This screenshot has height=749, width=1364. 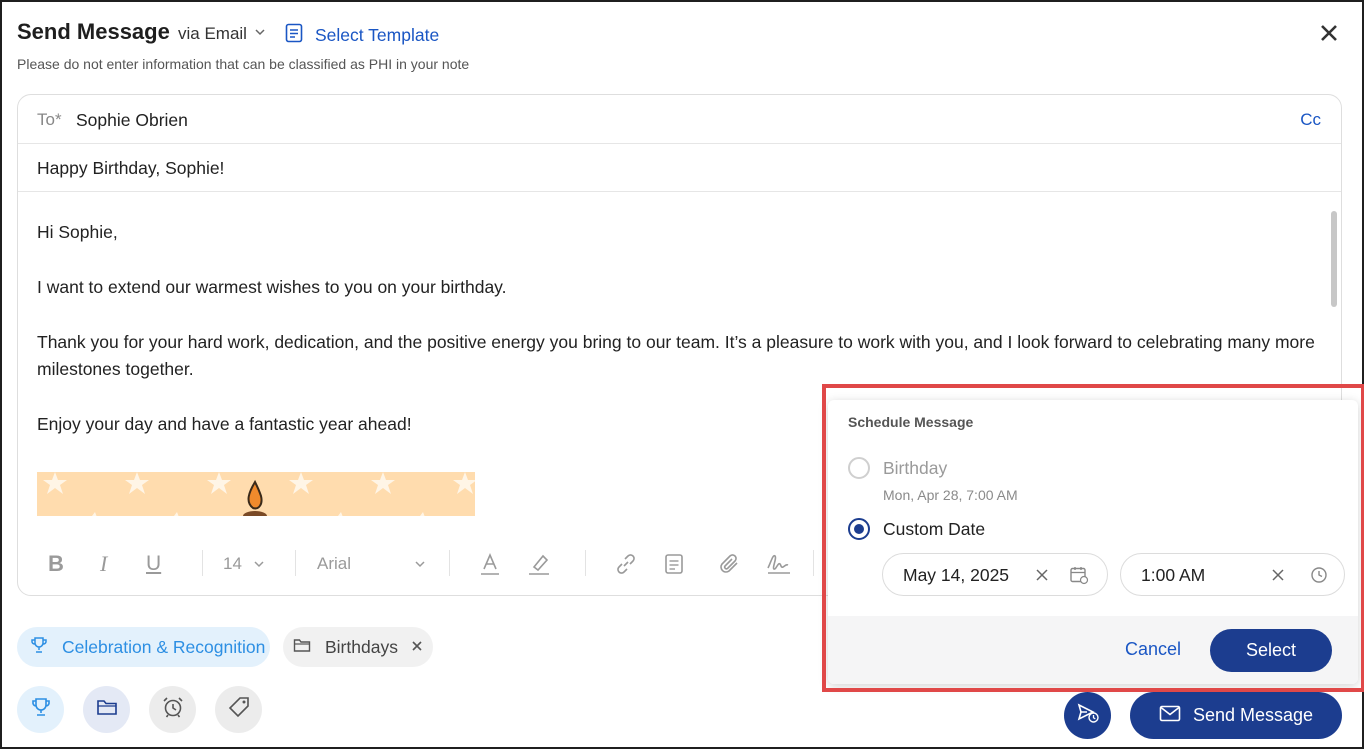 I want to click on select-template-label: Select Template, so click(x=377, y=35).